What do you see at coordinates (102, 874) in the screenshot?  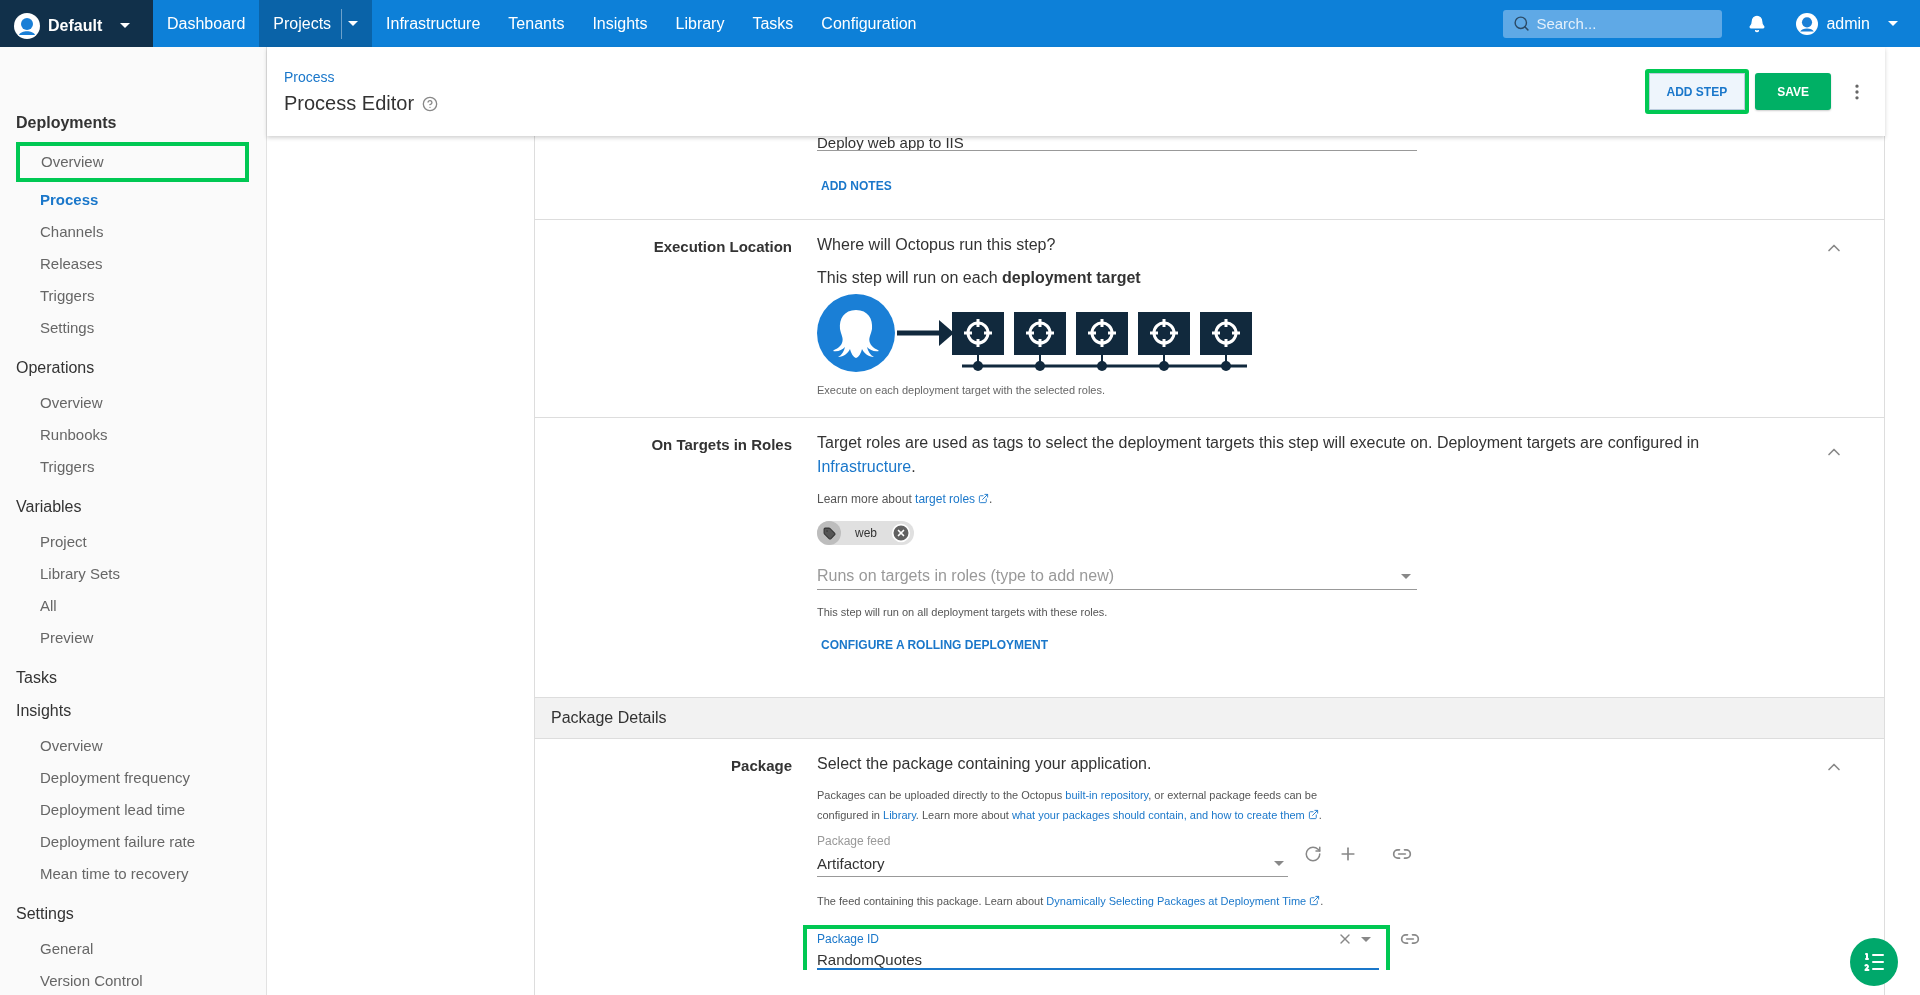 I see `sidebar-item: Mean time to recovery` at bounding box center [102, 874].